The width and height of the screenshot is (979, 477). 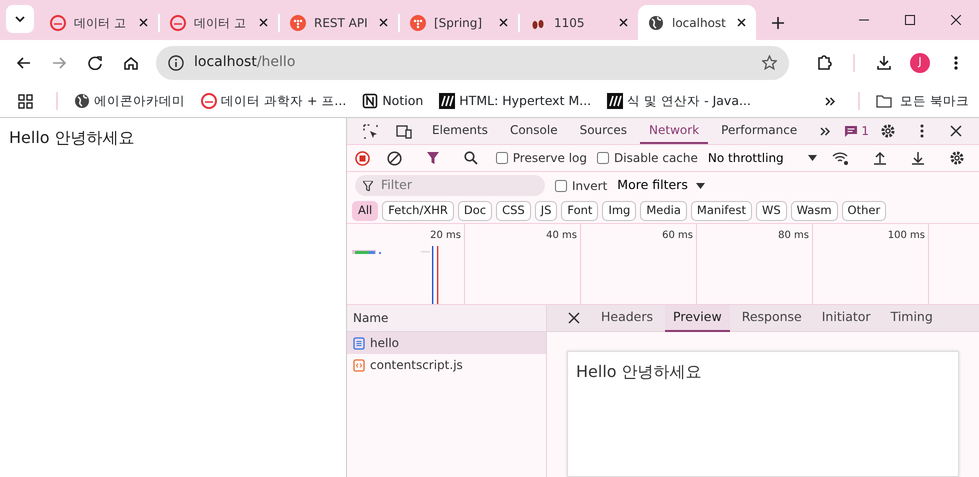 I want to click on filter-field: Filter, so click(x=450, y=185).